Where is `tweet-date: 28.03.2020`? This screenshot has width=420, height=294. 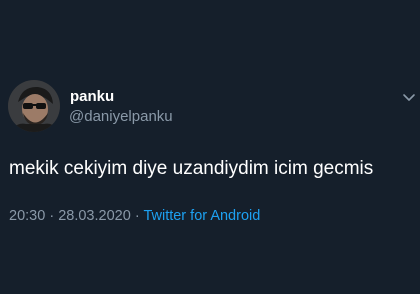
tweet-date: 28.03.2020 is located at coordinates (94, 216).